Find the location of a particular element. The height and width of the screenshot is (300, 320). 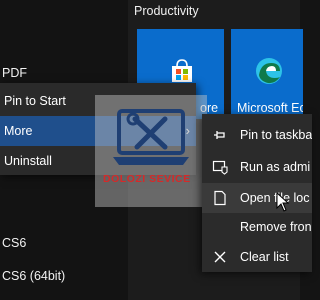

admin-shield-icon is located at coordinates (220, 167).